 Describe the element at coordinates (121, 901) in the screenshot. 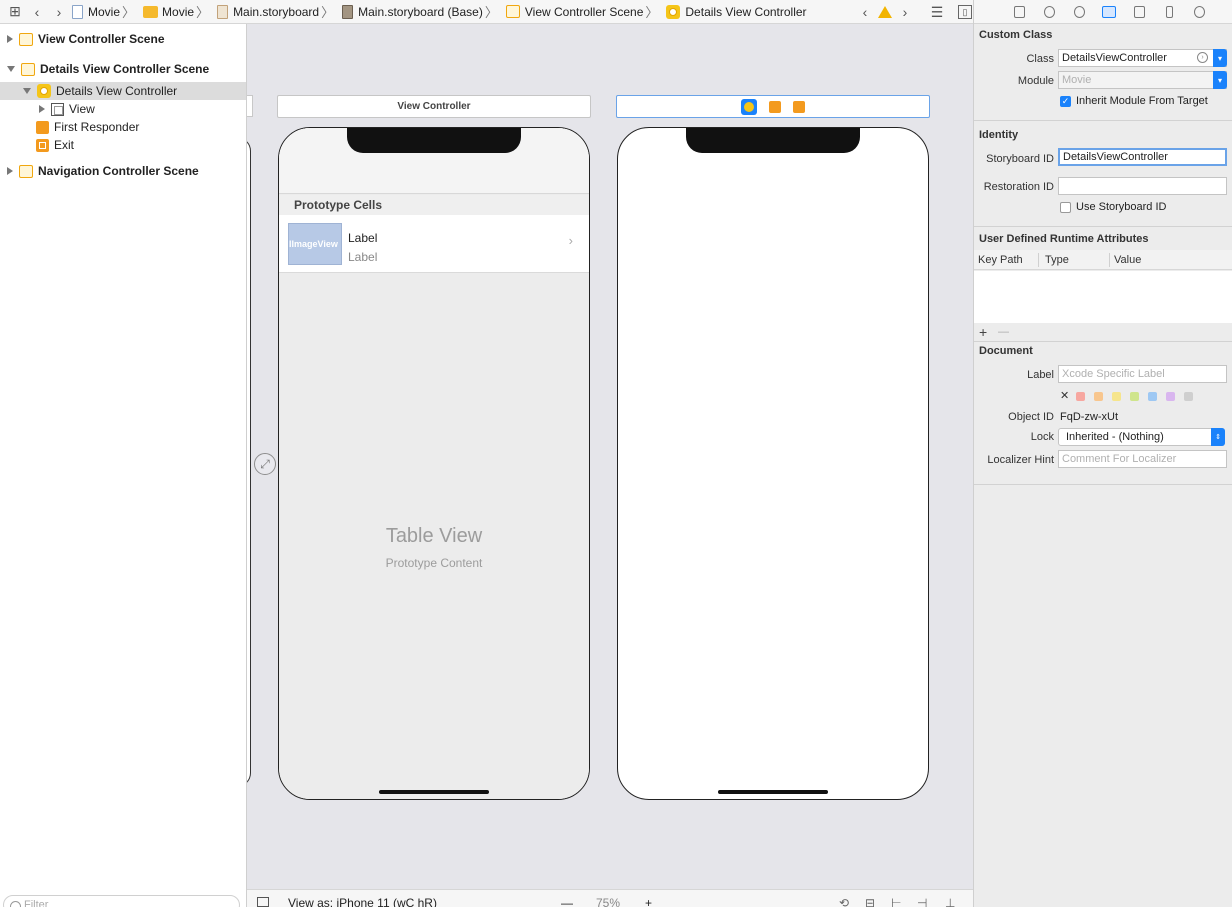

I see `outline-filter-field: Filter` at that location.